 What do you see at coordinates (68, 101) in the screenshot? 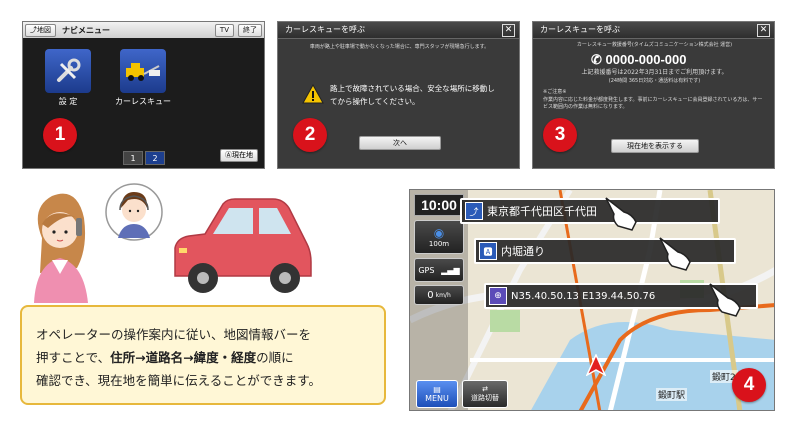
I see `settings-tile-label: 設 定` at bounding box center [68, 101].